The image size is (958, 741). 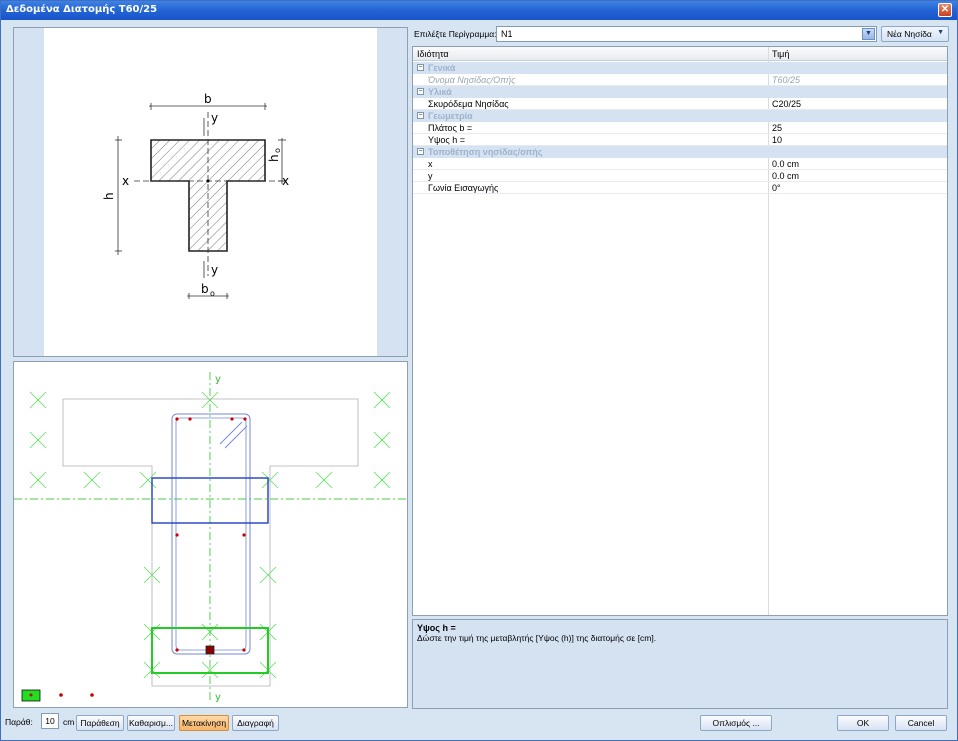 I want to click on section-outline, so click(x=210, y=542).